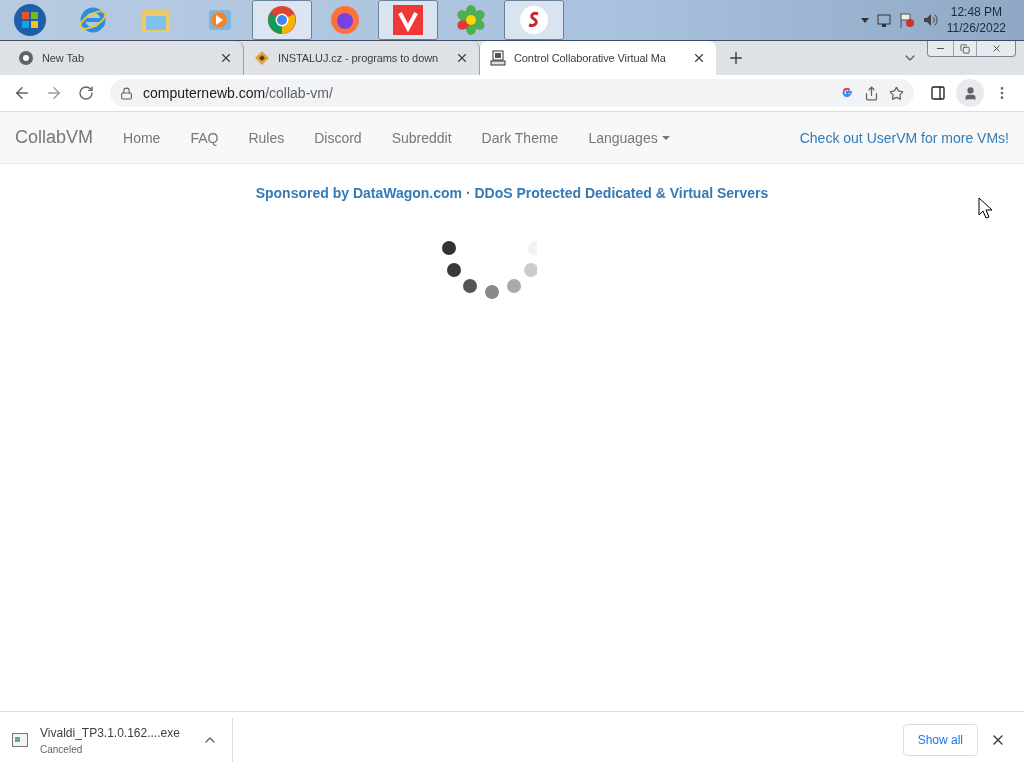  I want to click on languages-dropdown: Languages, so click(629, 137).